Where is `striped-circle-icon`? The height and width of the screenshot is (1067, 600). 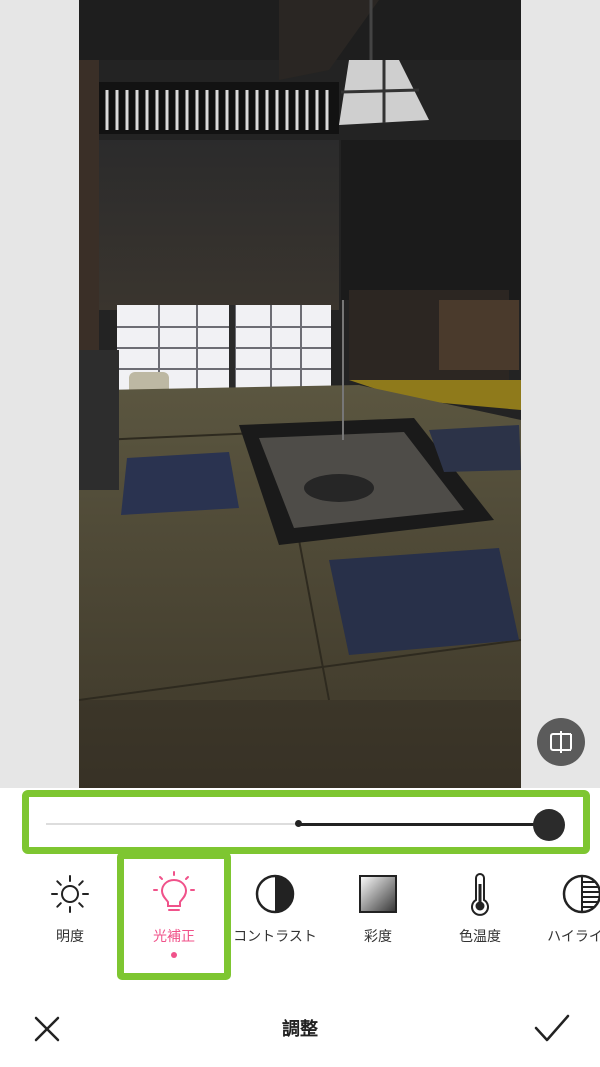
striped-circle-icon is located at coordinates (581, 894).